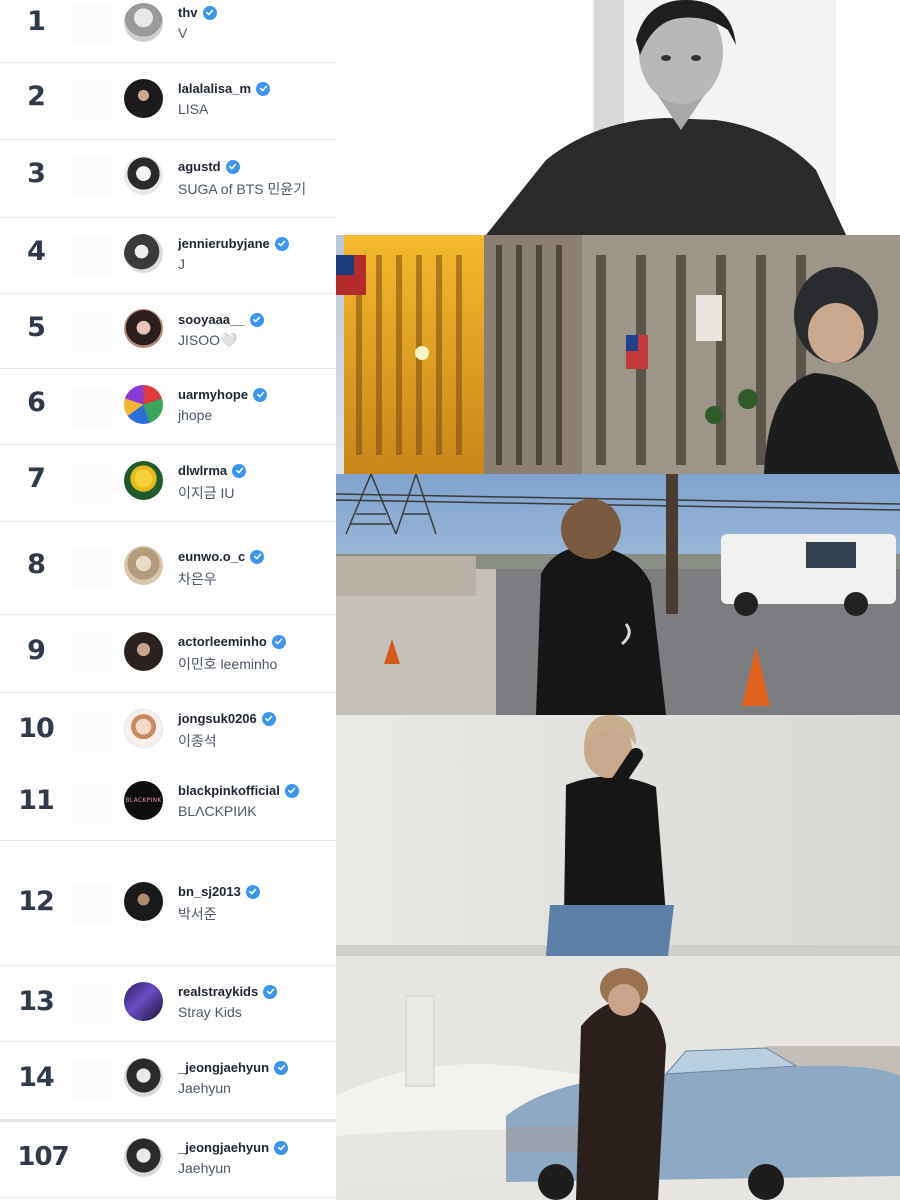 The image size is (900, 1200). Describe the element at coordinates (168, 179) in the screenshot. I see `list-item: 3 agustd SUGA of BTS 민윤기` at that location.